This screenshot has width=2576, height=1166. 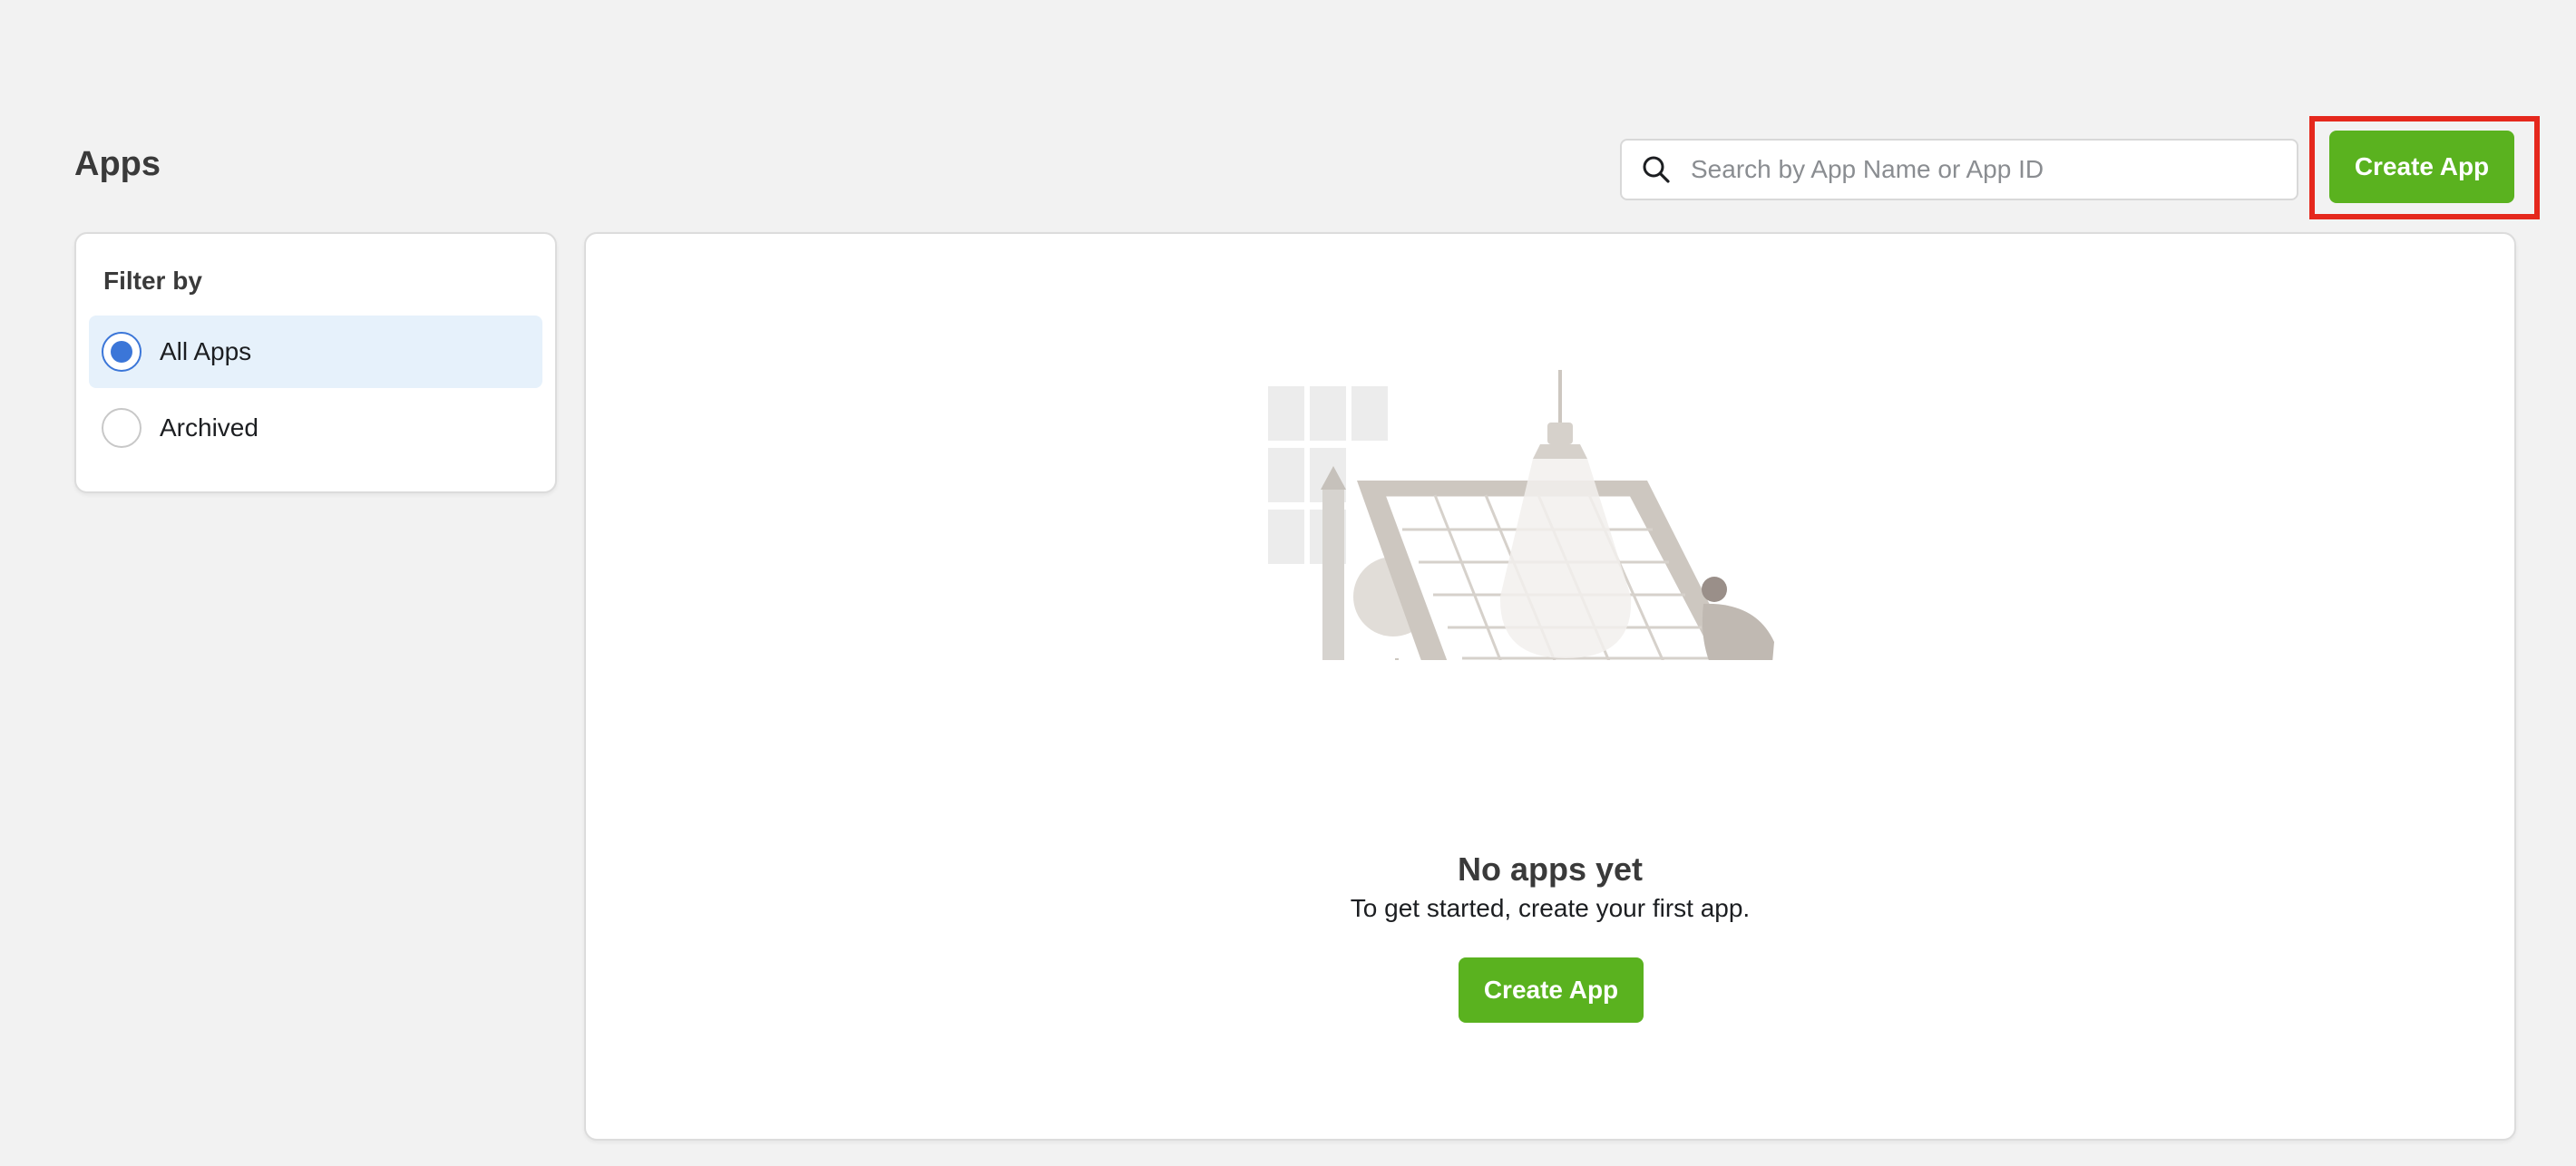 What do you see at coordinates (1521, 515) in the screenshot?
I see `empty-state-illustration` at bounding box center [1521, 515].